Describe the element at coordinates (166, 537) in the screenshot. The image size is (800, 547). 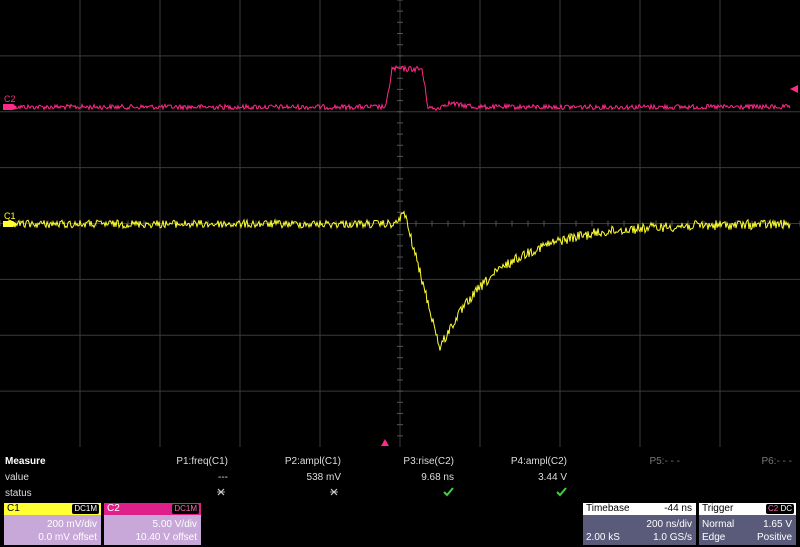
I see `c2-offset: 10.40 V offset` at that location.